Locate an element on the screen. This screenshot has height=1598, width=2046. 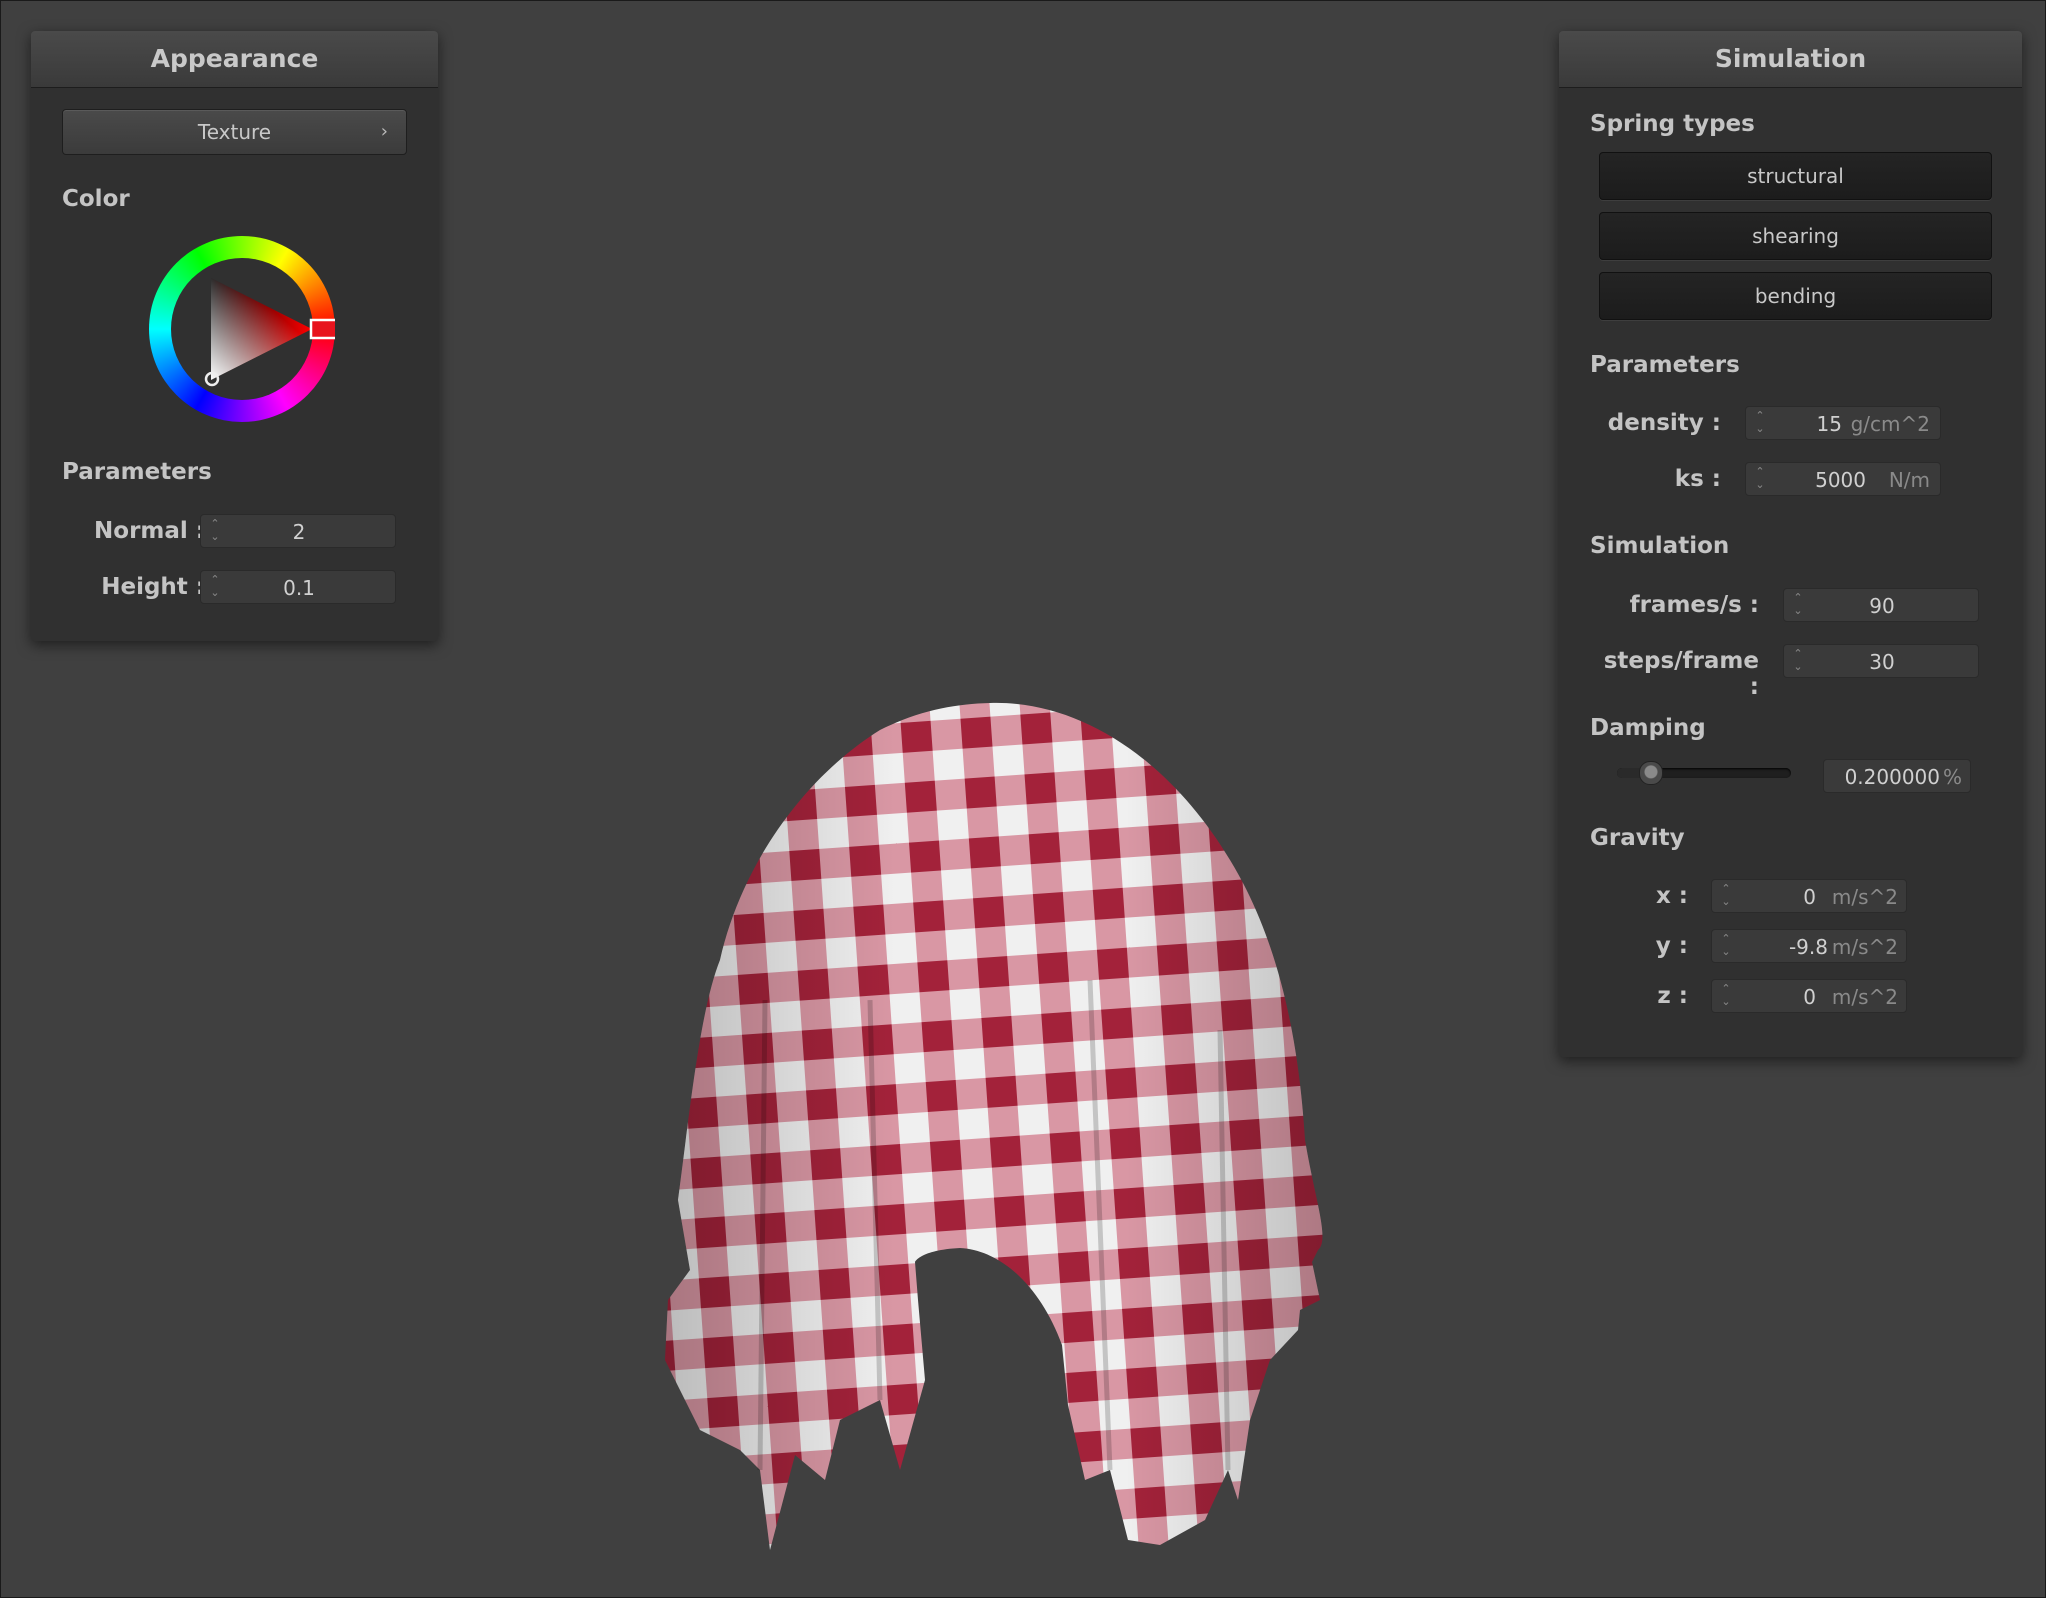
normal-value: 2 is located at coordinates (299, 532).